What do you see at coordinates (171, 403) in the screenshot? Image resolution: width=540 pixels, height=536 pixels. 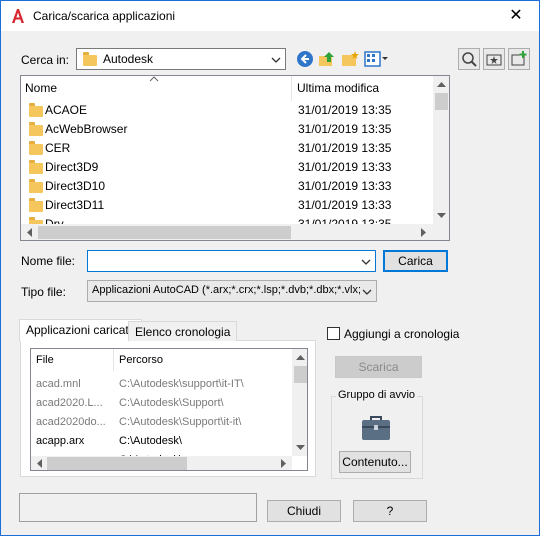 I see `app-path: C:\Autodesk\Support\` at bounding box center [171, 403].